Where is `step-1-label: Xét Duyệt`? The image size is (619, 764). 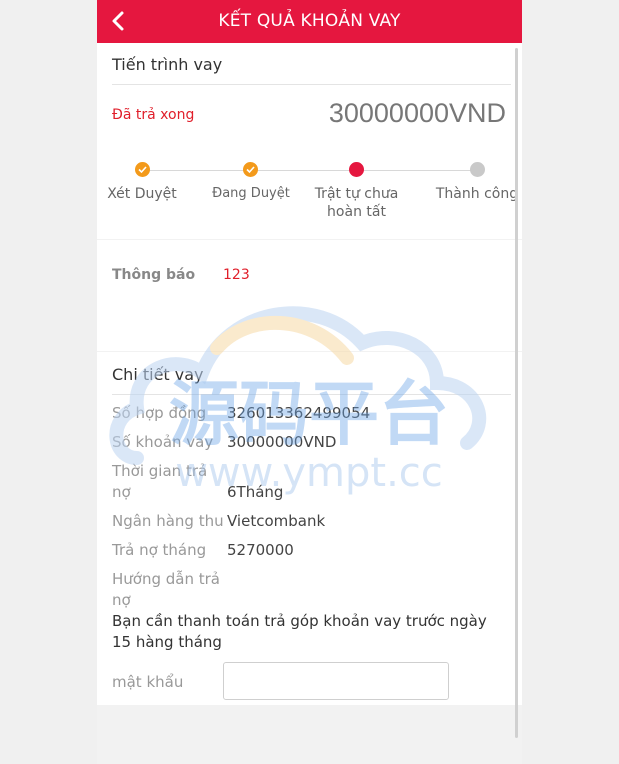
step-1-label: Xét Duyệt is located at coordinates (142, 194).